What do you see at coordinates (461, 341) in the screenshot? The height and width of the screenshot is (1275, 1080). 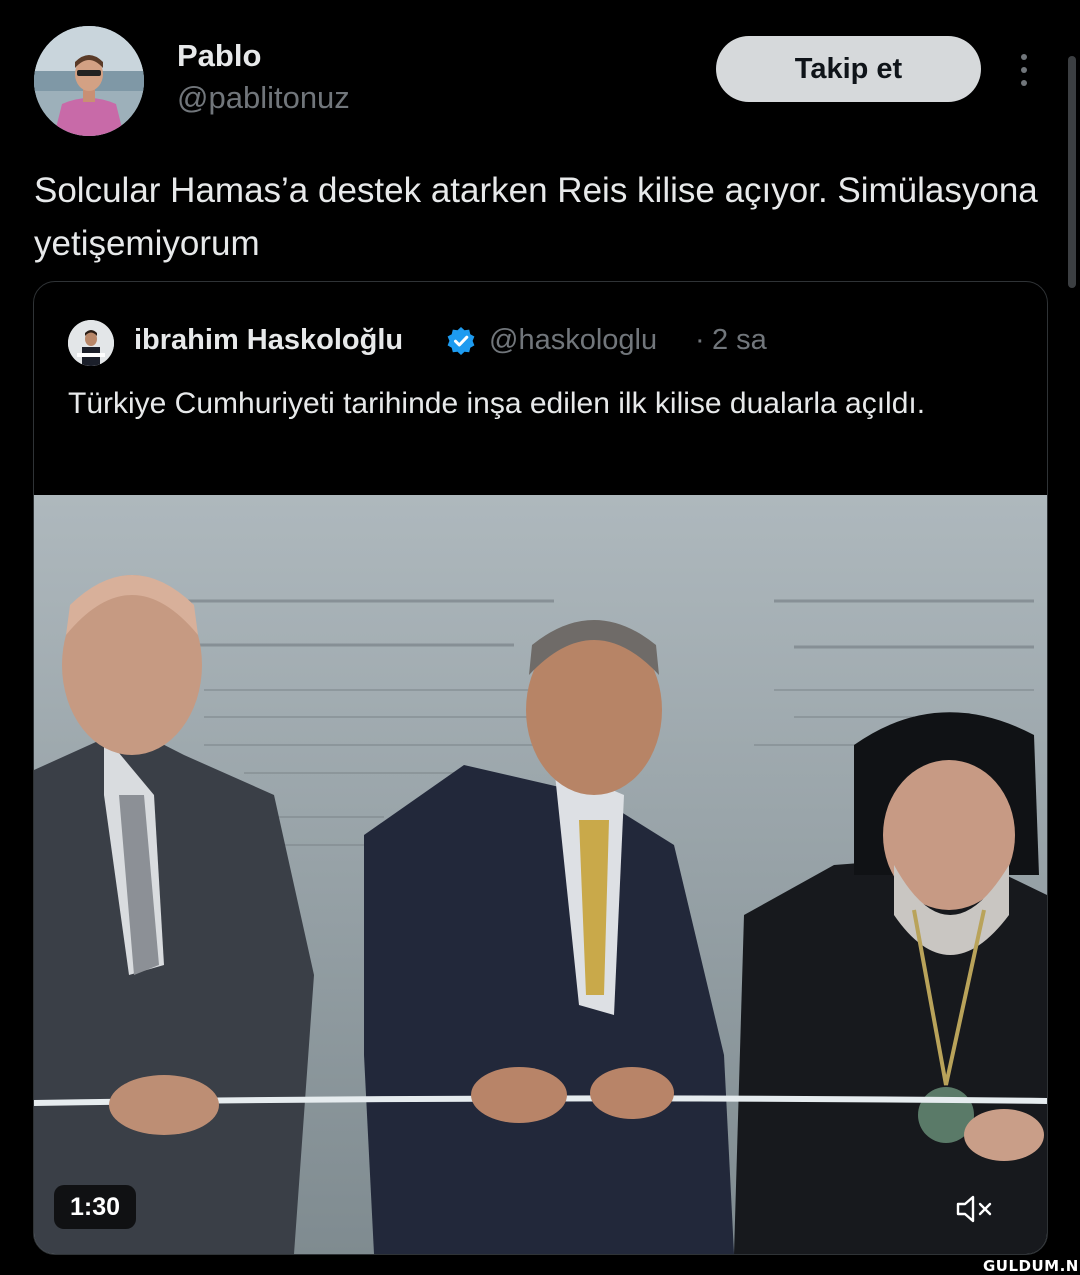 I see `verified-badge-icon` at bounding box center [461, 341].